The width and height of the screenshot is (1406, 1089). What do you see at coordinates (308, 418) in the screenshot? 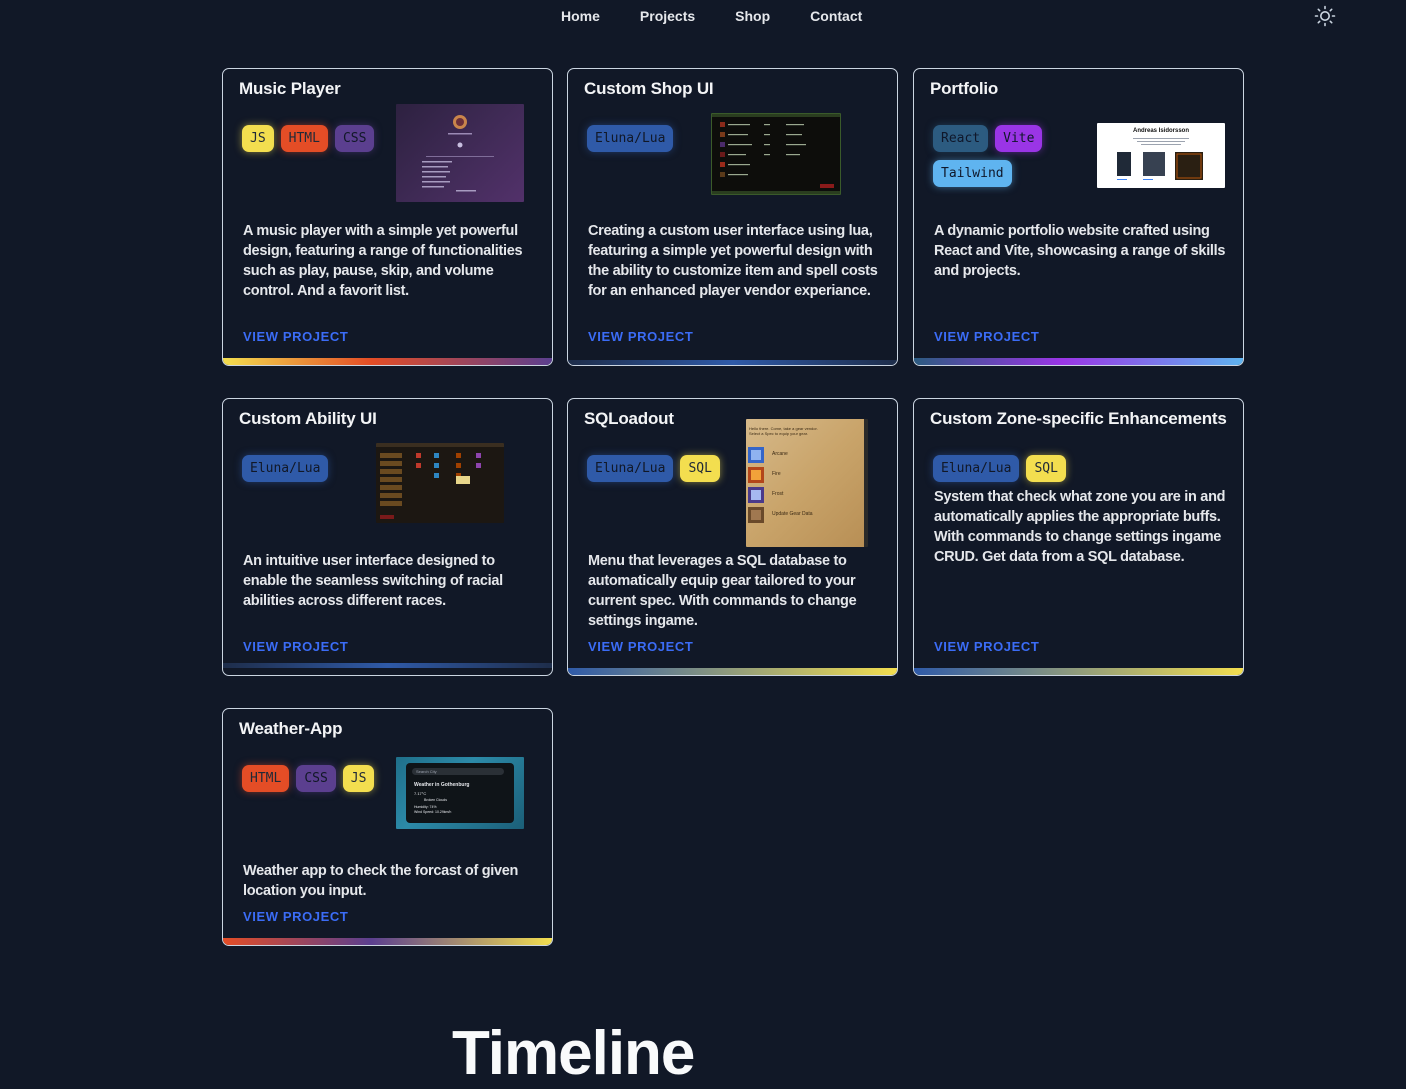
I see `card-title: Custom Ability UI` at bounding box center [308, 418].